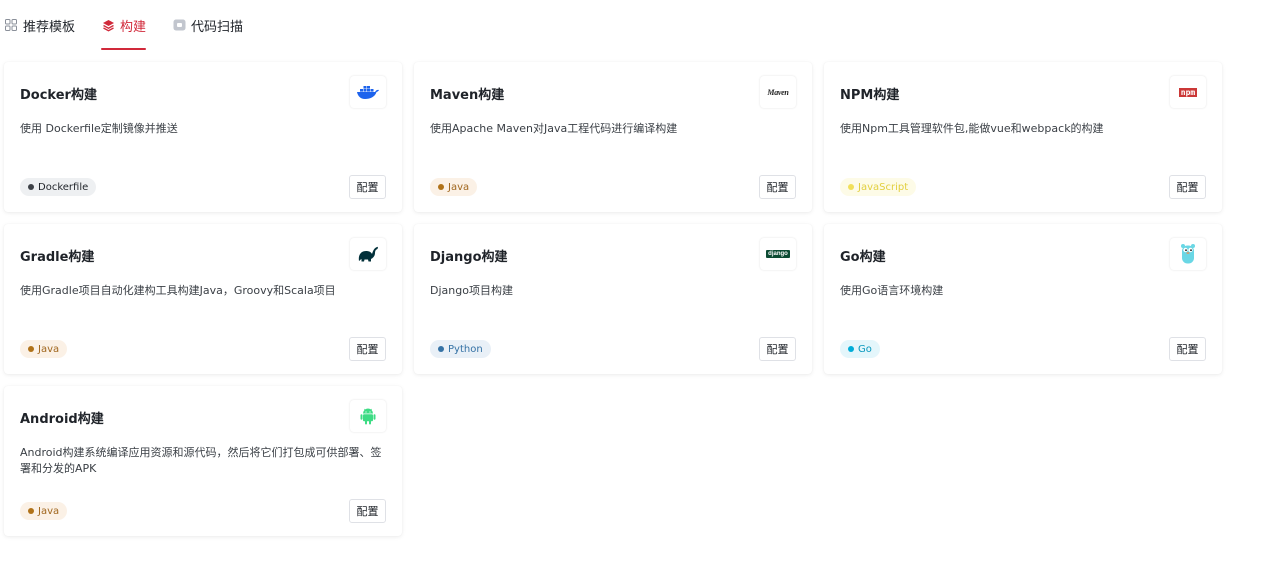  I want to click on tab-label: 代码扫描, so click(217, 27).